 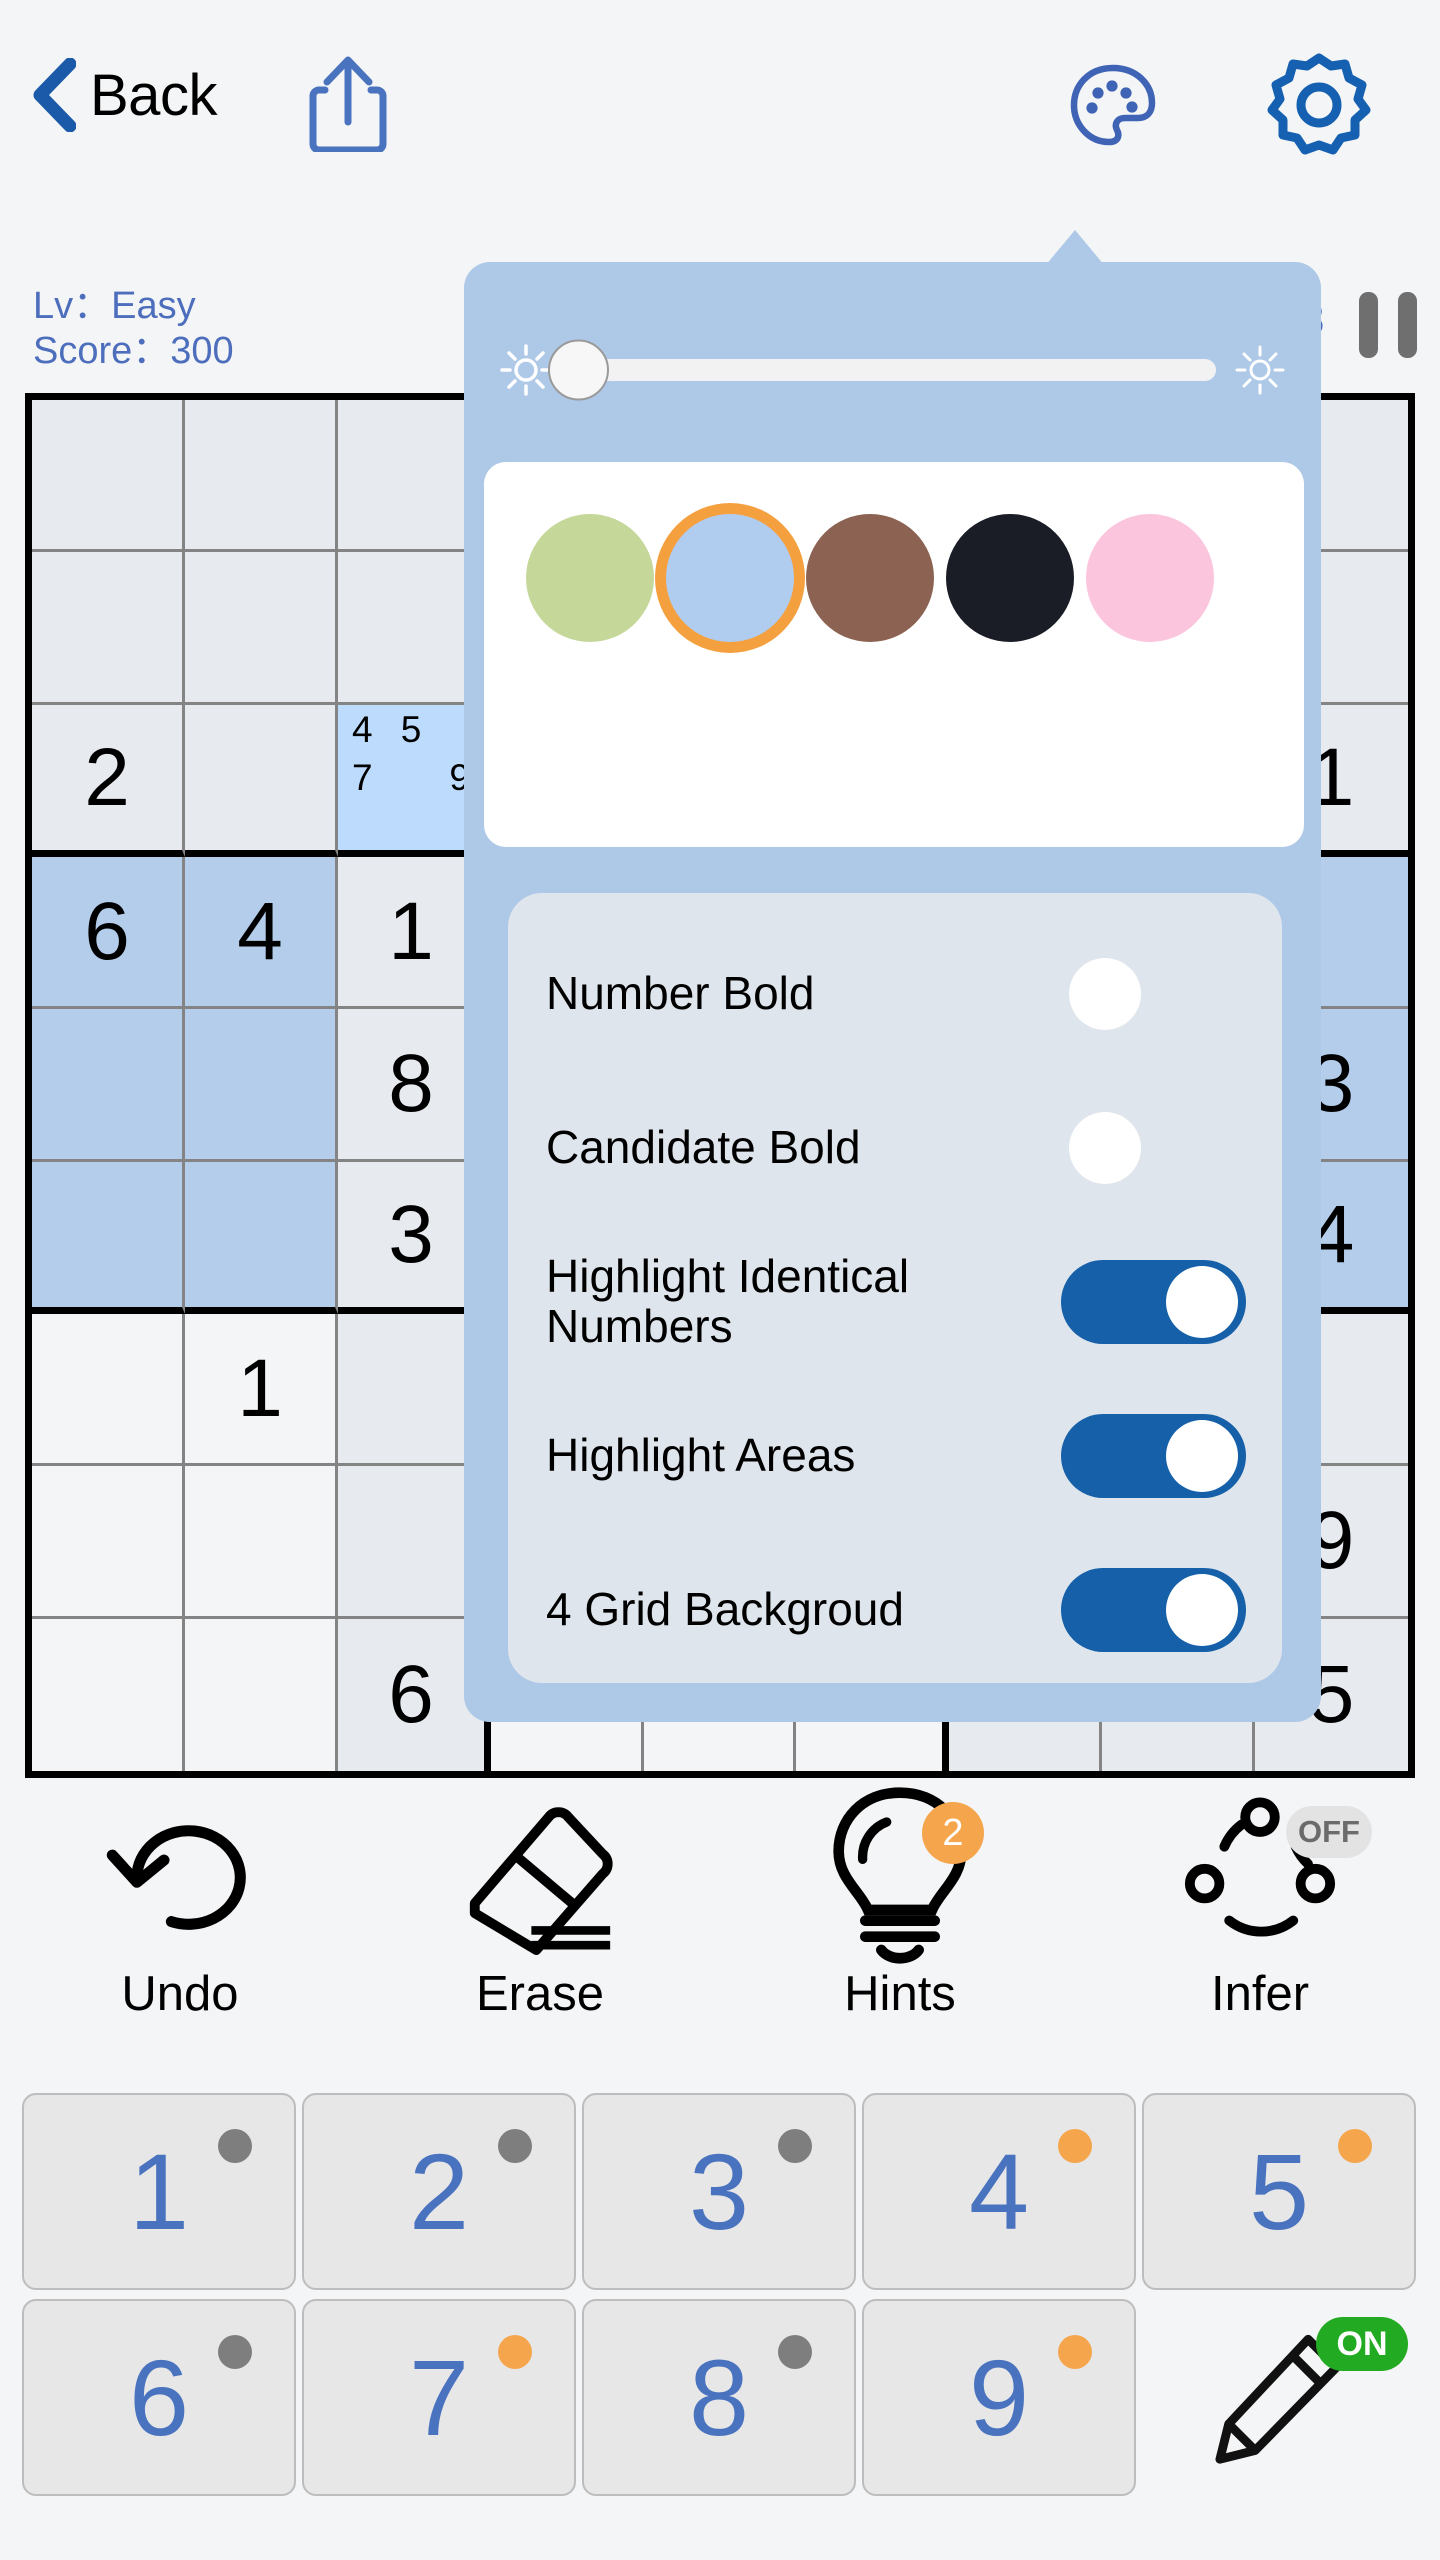 I want to click on setting-row: Number Bold, so click(x=895, y=994).